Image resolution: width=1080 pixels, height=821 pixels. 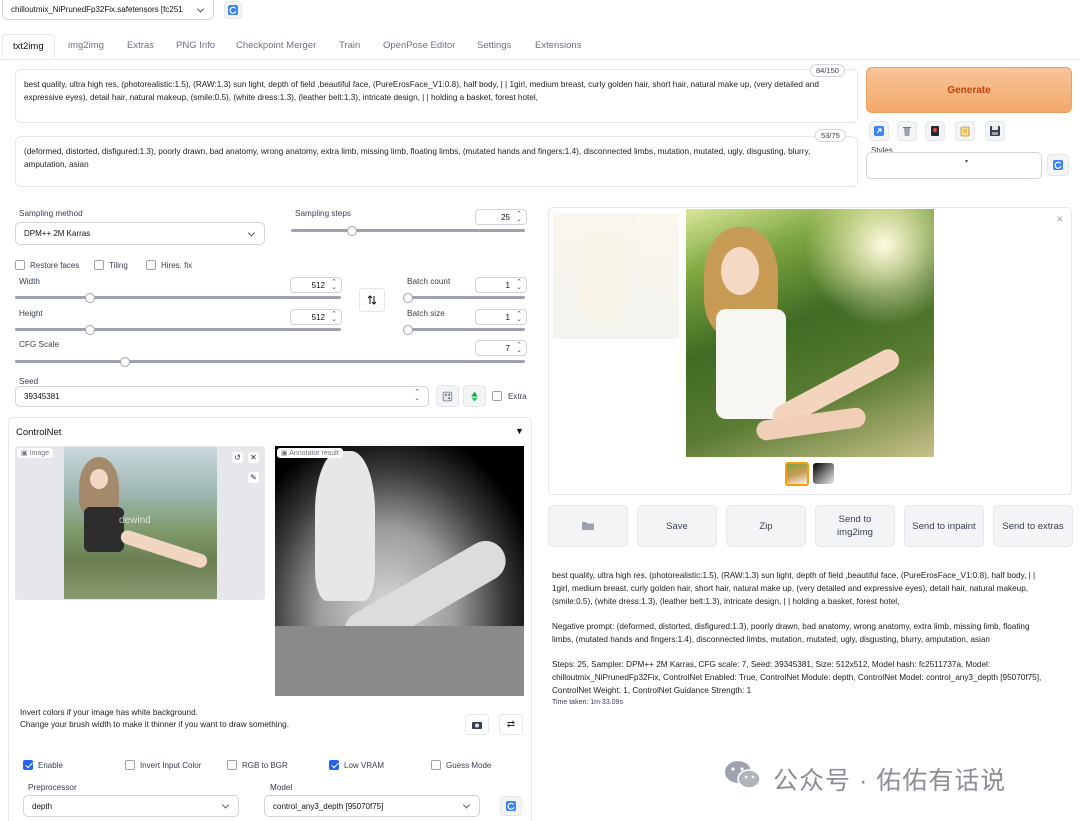 What do you see at coordinates (766, 526) in the screenshot?
I see `zip-button: Zip` at bounding box center [766, 526].